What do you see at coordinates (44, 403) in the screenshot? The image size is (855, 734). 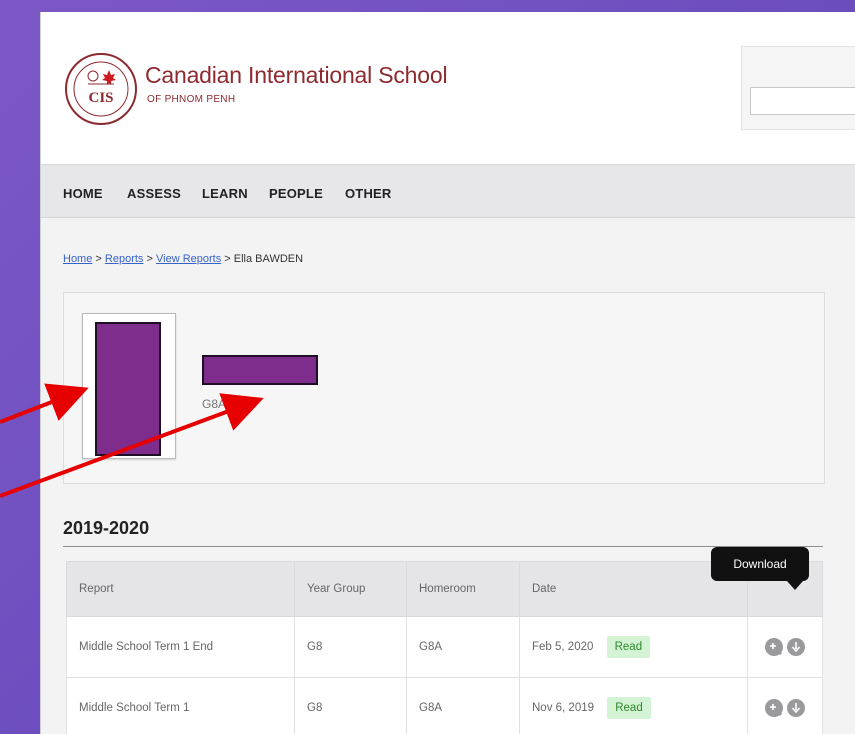 I see `arrow-to-photo` at bounding box center [44, 403].